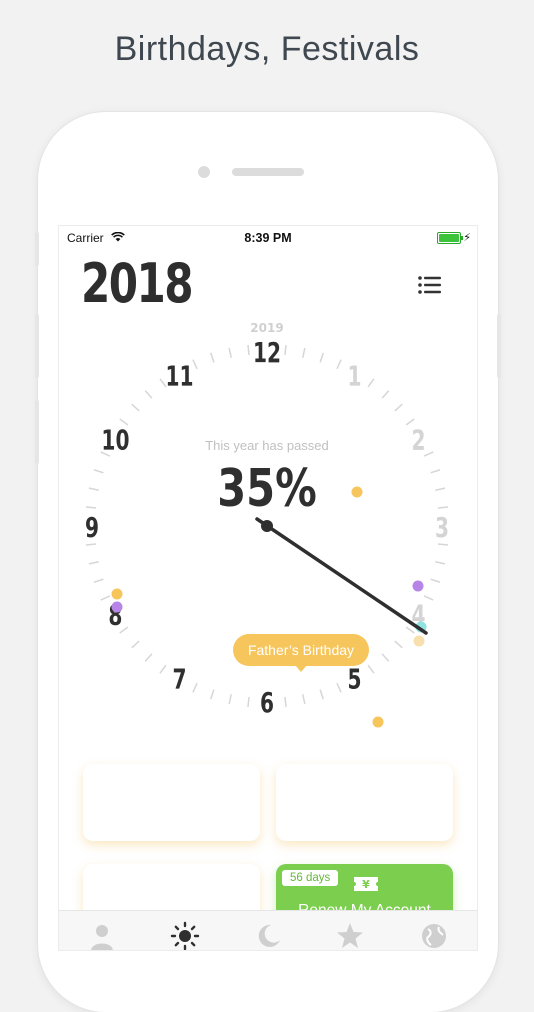  What do you see at coordinates (450, 238) in the screenshot?
I see `battery-icon` at bounding box center [450, 238].